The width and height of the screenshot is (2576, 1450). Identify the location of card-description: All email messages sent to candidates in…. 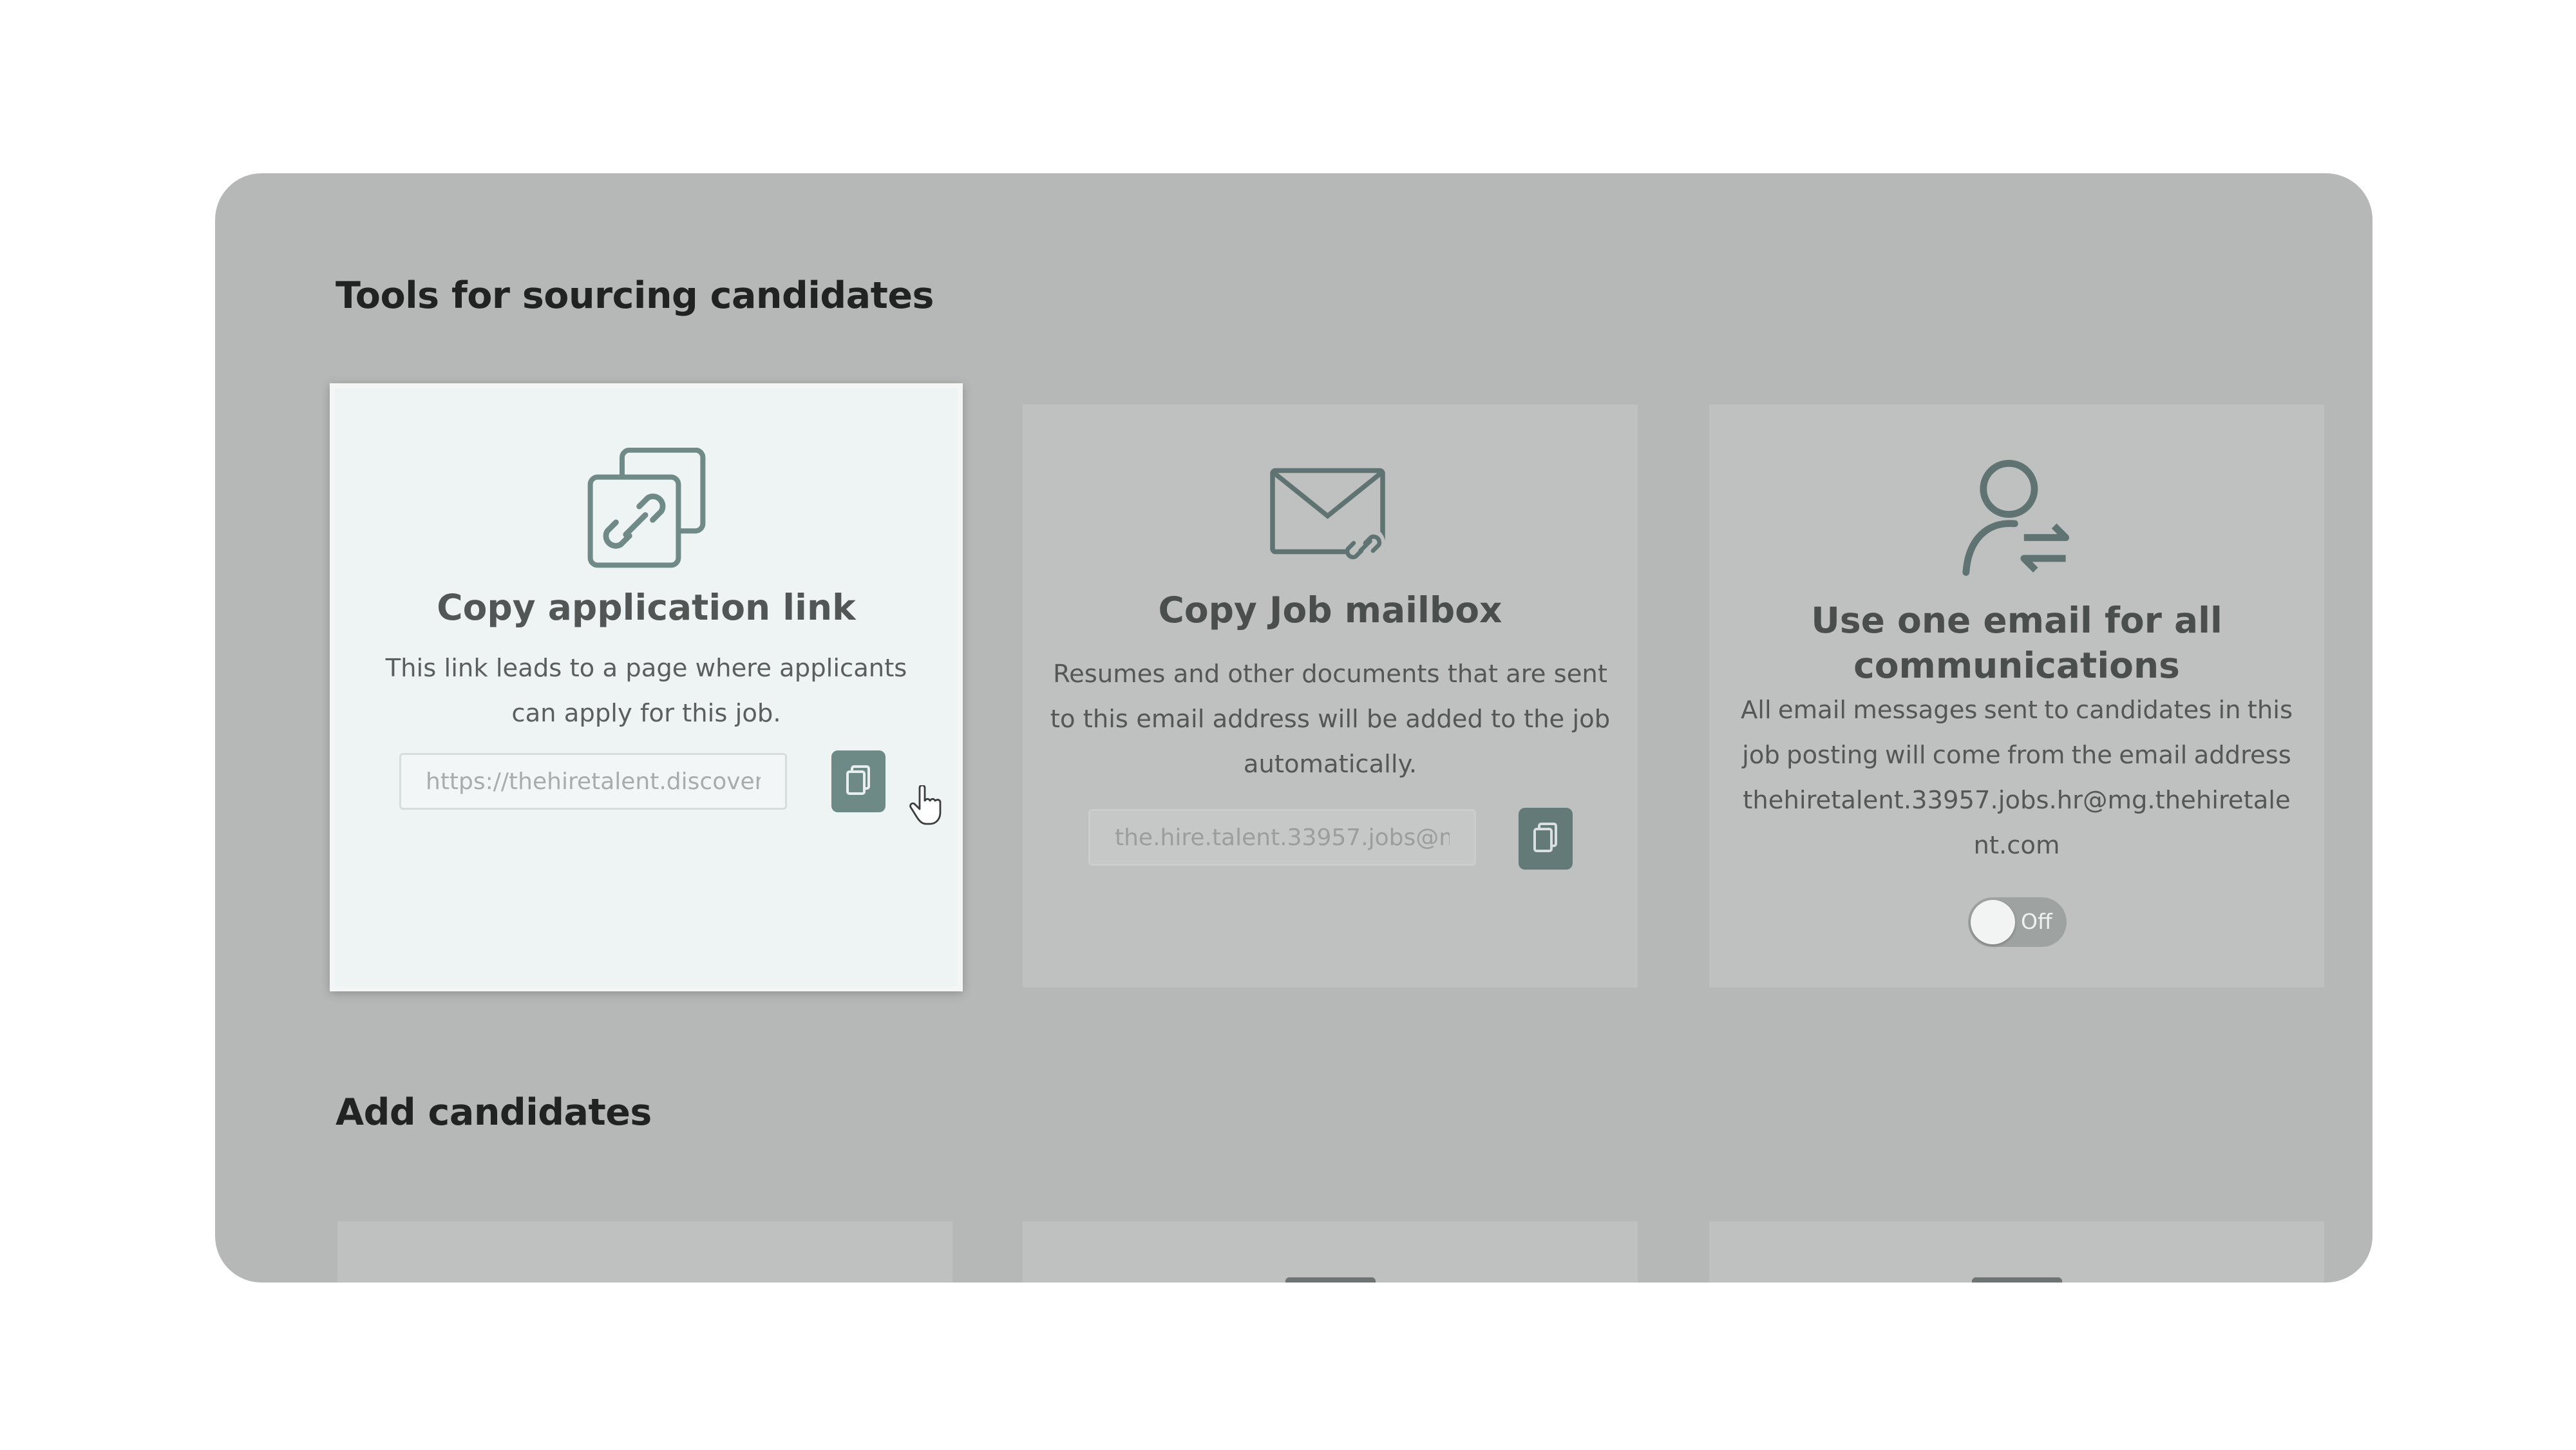
(2016, 778).